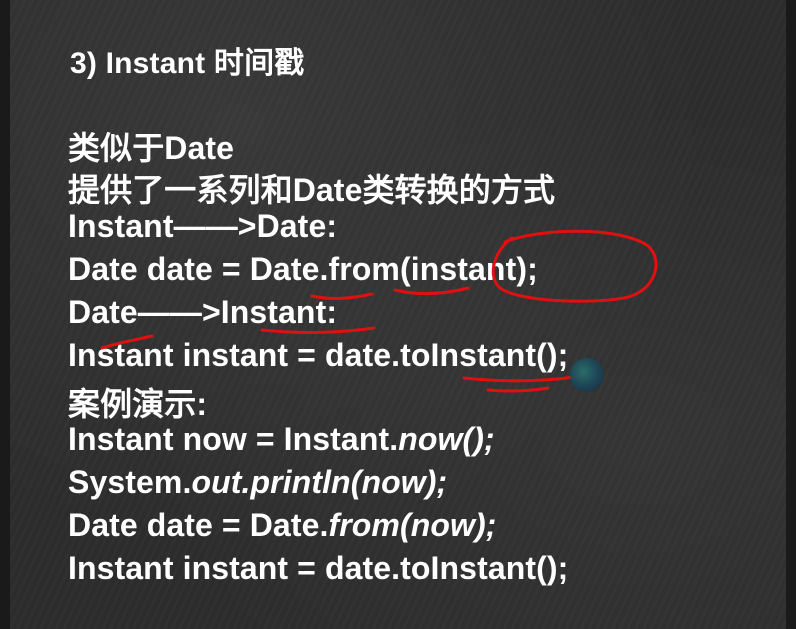 This screenshot has height=629, width=796. What do you see at coordinates (518, 389) in the screenshot?
I see `underline-toinstant-second` at bounding box center [518, 389].